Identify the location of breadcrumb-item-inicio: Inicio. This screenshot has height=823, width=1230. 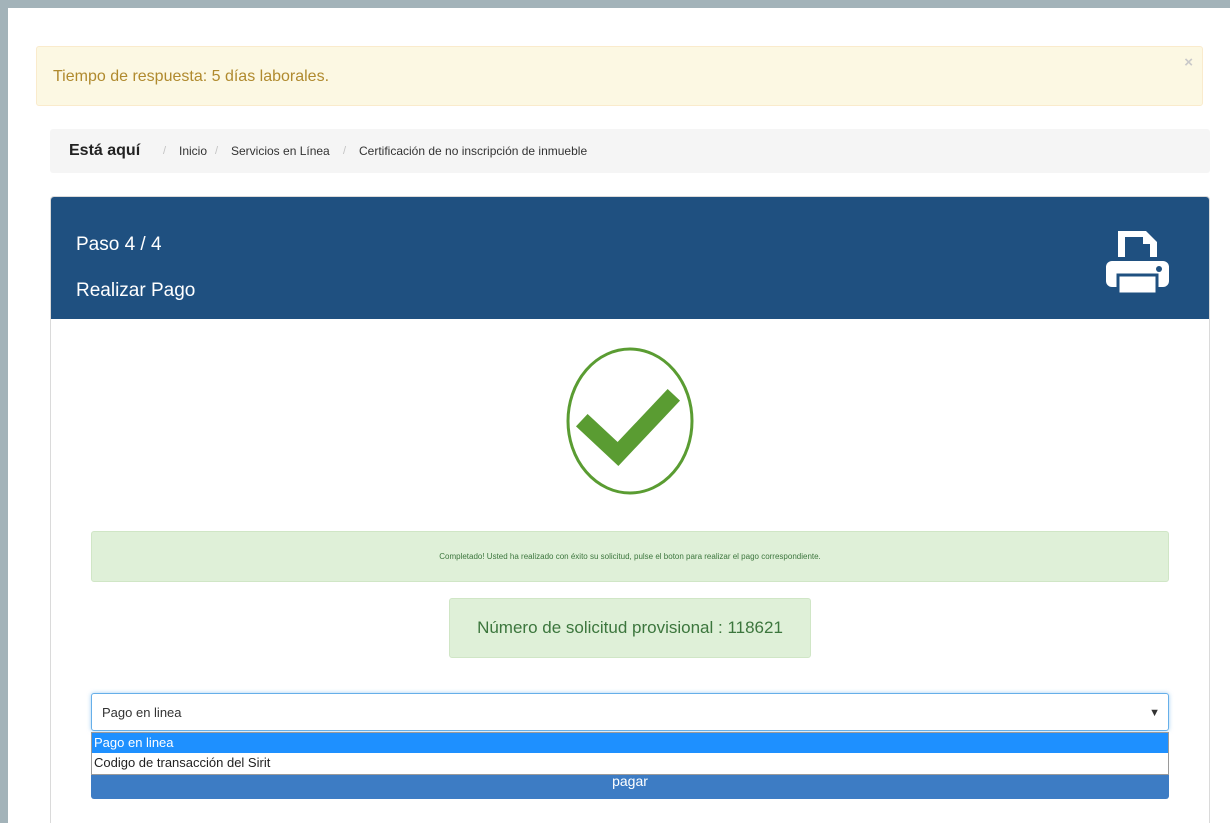
(193, 151).